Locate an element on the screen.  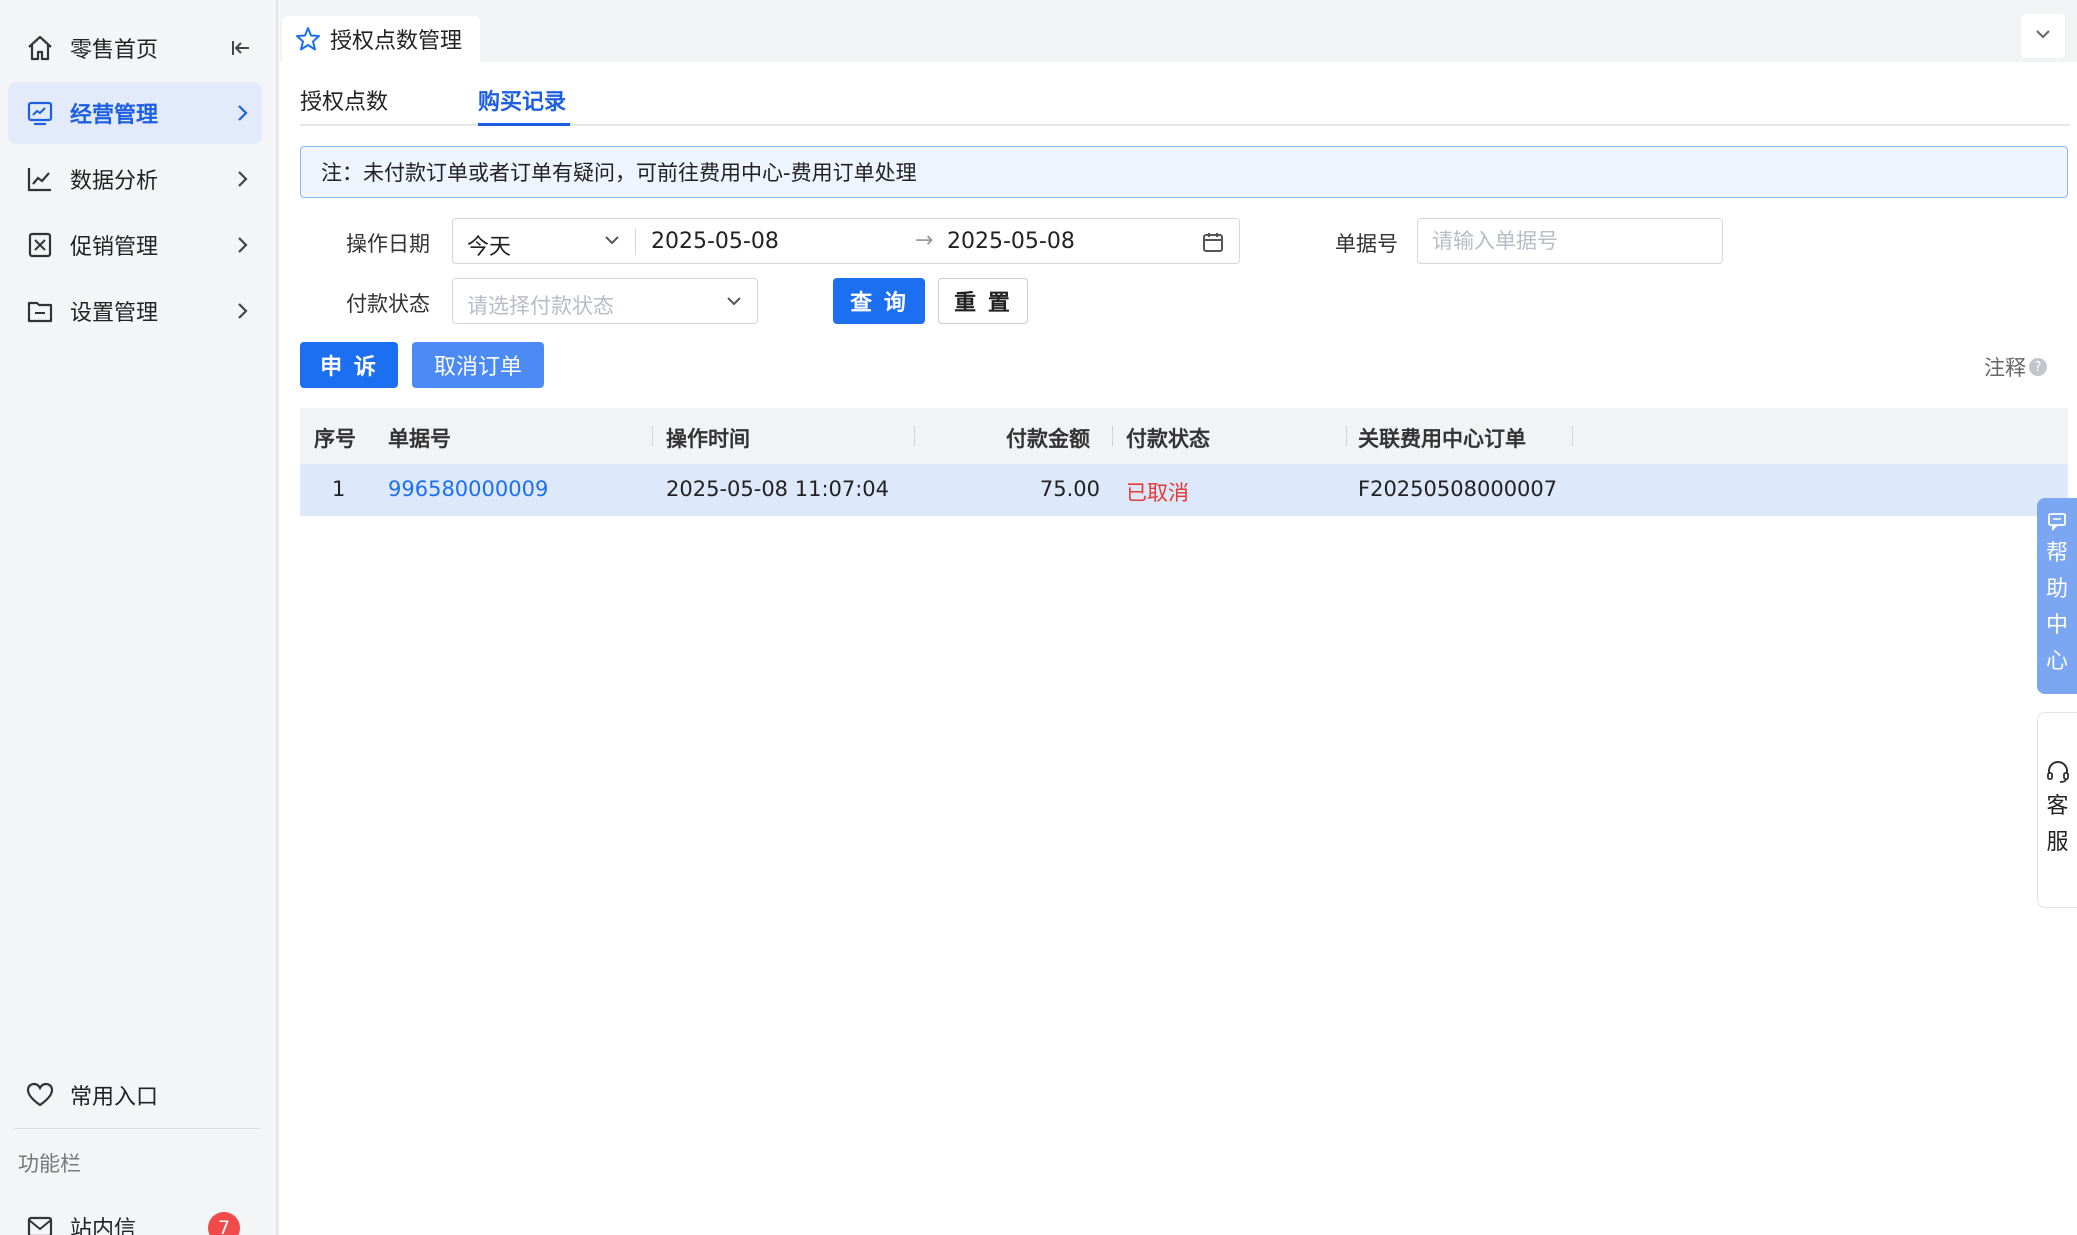
sidebar-item-data-analysis: 数据分析 is located at coordinates (135, 179).